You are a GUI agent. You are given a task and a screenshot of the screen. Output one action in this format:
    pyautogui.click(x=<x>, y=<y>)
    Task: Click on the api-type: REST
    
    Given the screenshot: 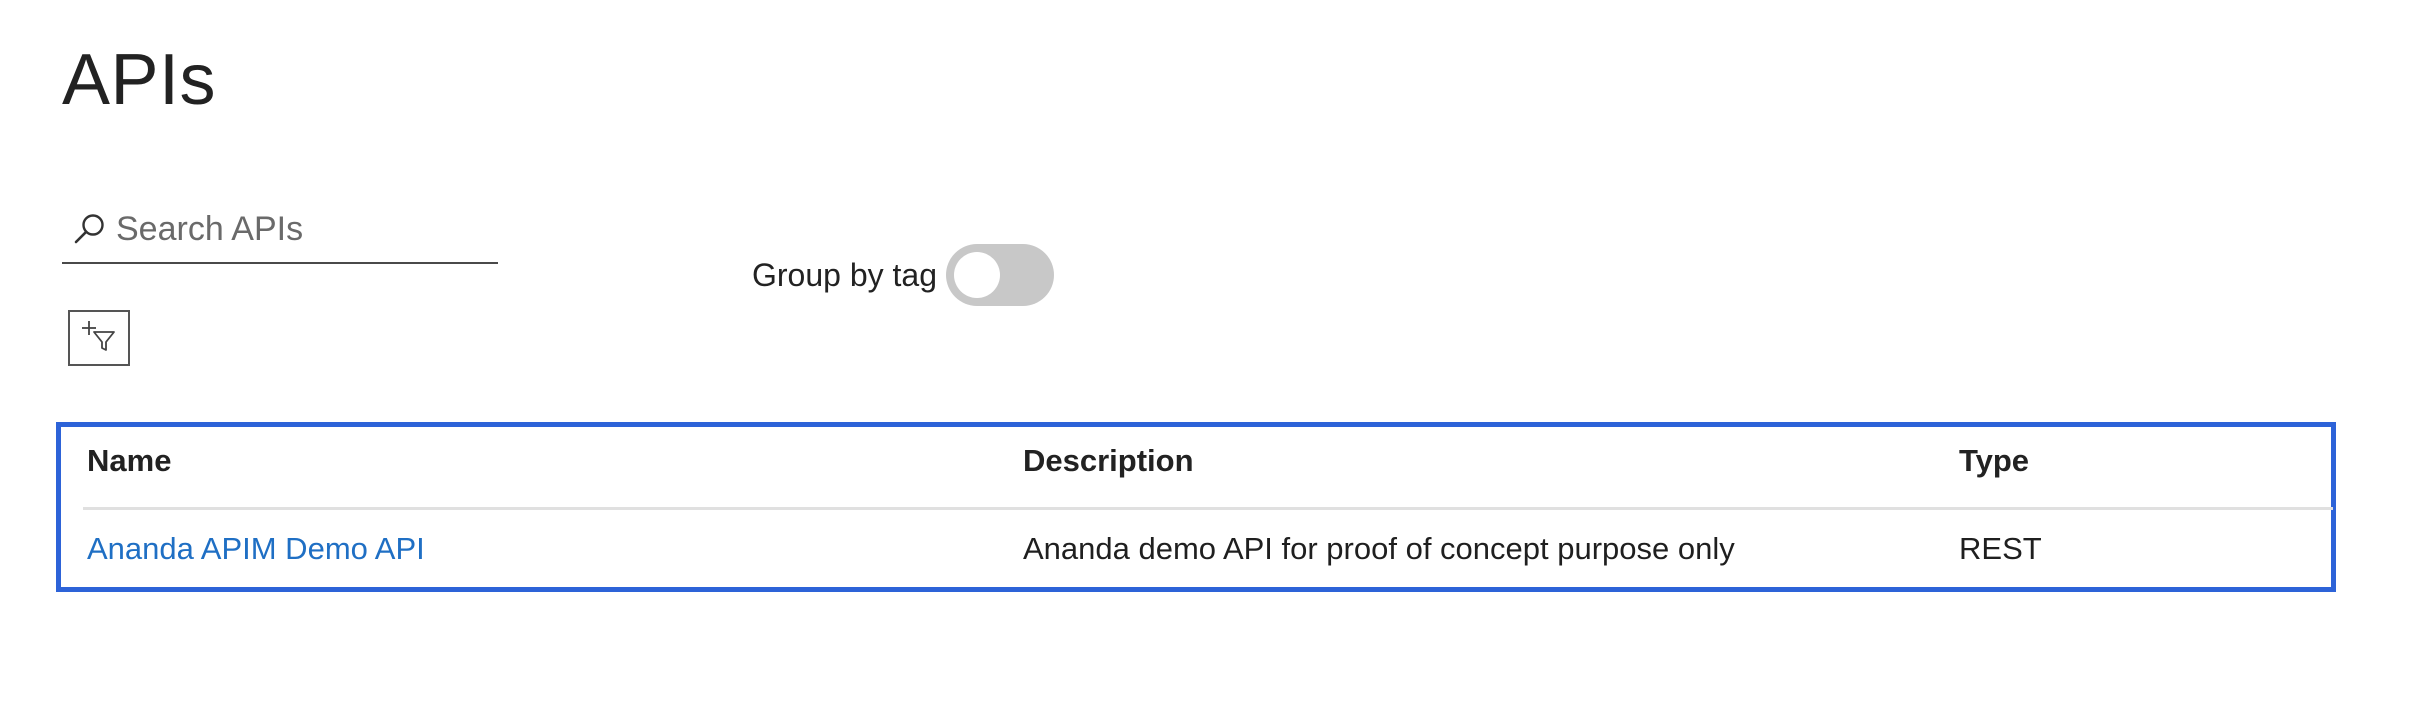 What is the action you would take?
    pyautogui.click(x=2000, y=548)
    